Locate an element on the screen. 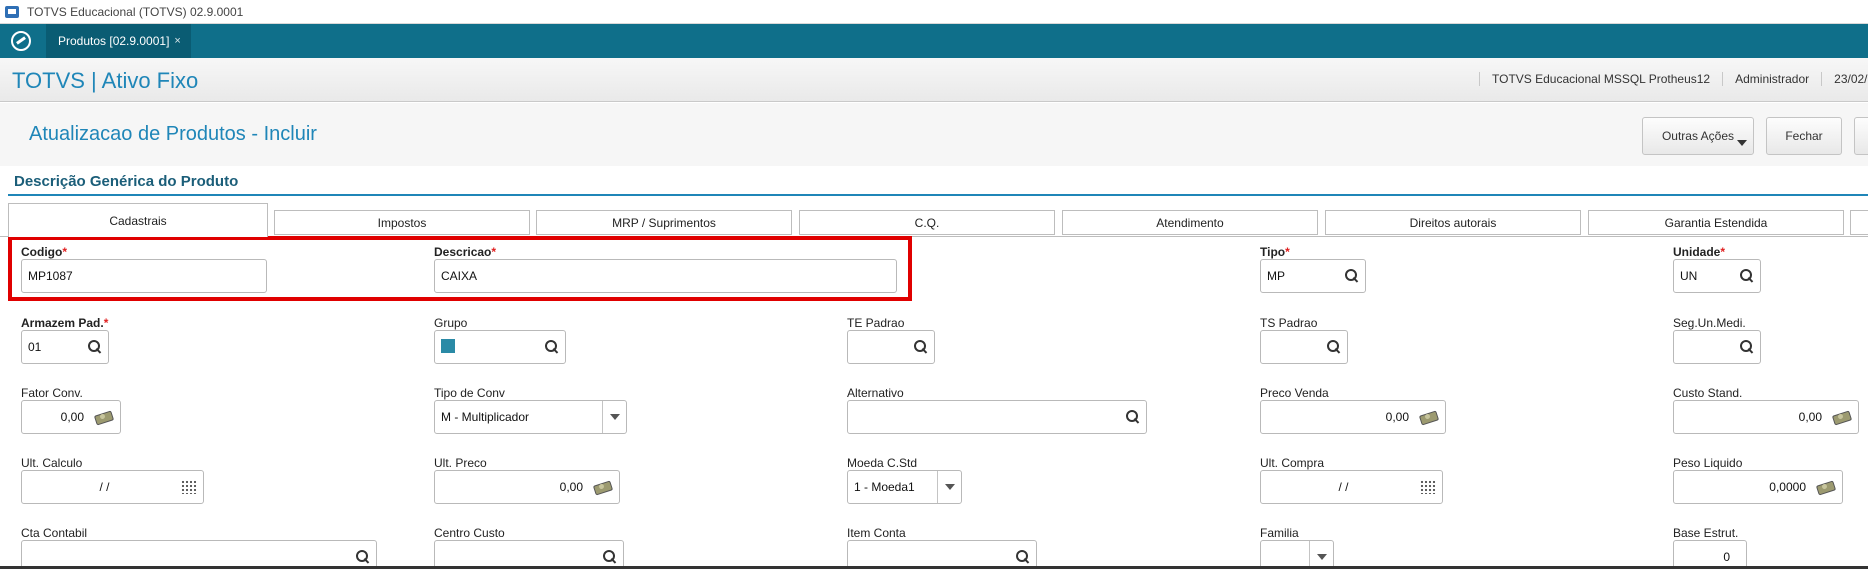  base-estrut-field: 0 is located at coordinates (1710, 554).